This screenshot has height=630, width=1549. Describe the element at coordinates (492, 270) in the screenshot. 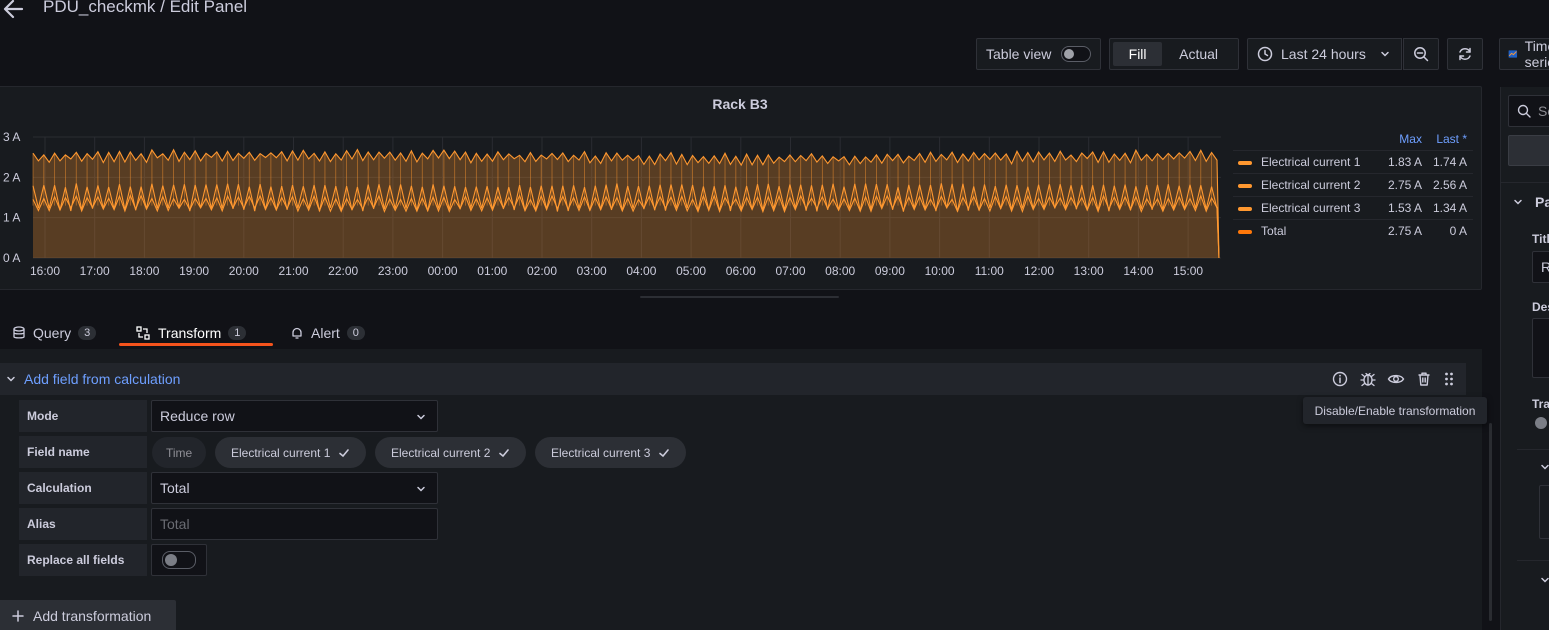

I see `x-tick-label: 01:00` at that location.